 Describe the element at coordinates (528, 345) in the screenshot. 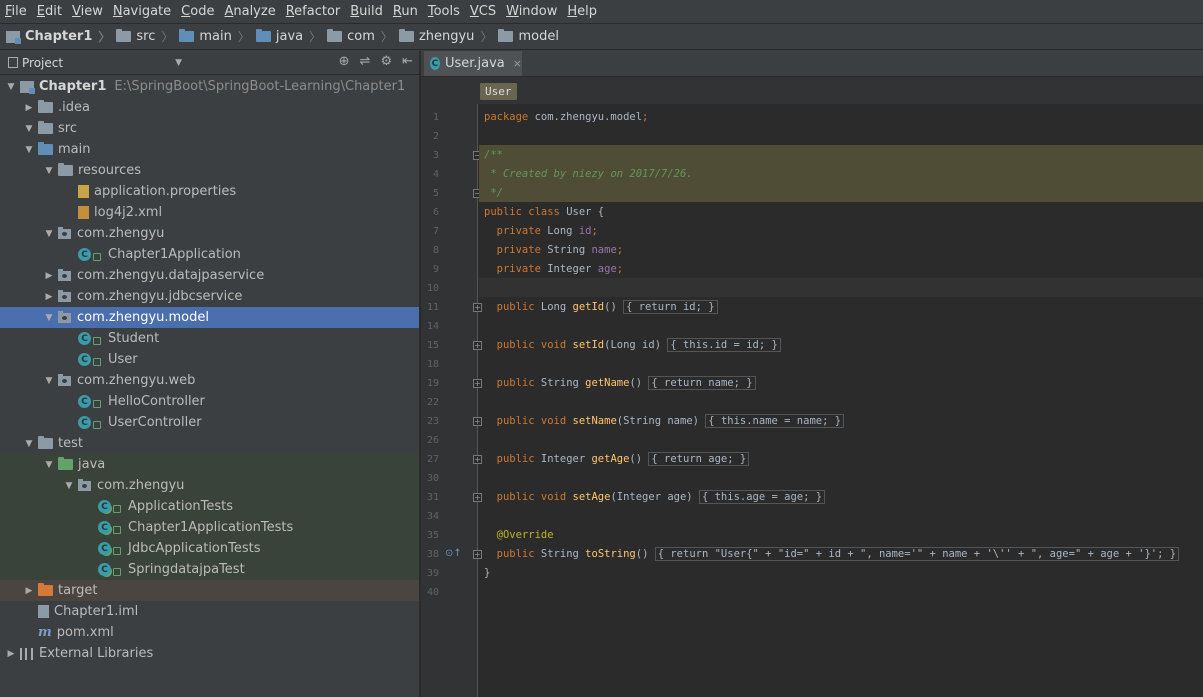

I see `code-token: public void` at that location.